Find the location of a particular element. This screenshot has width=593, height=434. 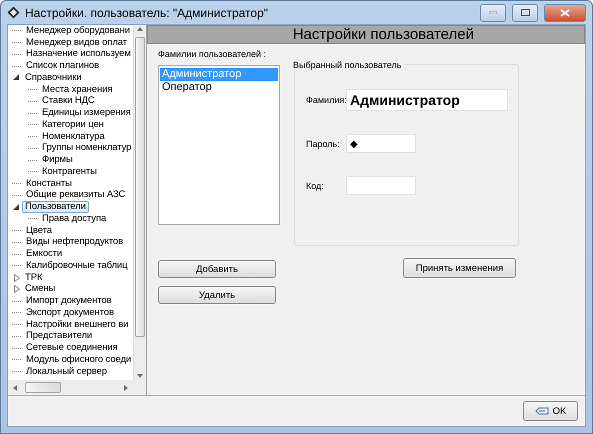

tree-item: Номенклатура is located at coordinates (73, 136).